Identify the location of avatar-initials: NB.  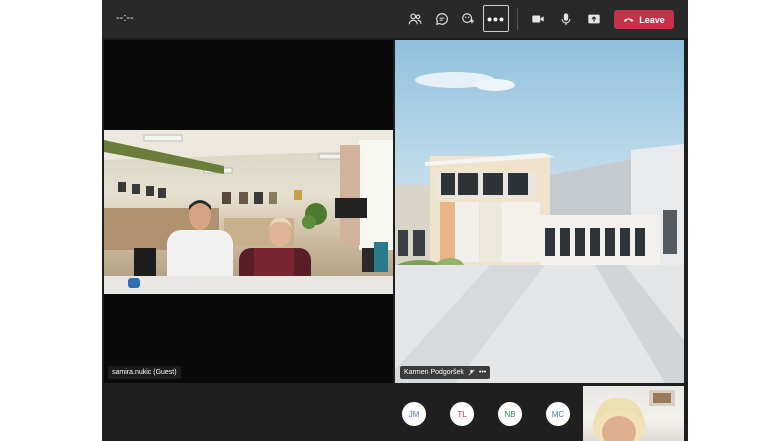
(510, 414).